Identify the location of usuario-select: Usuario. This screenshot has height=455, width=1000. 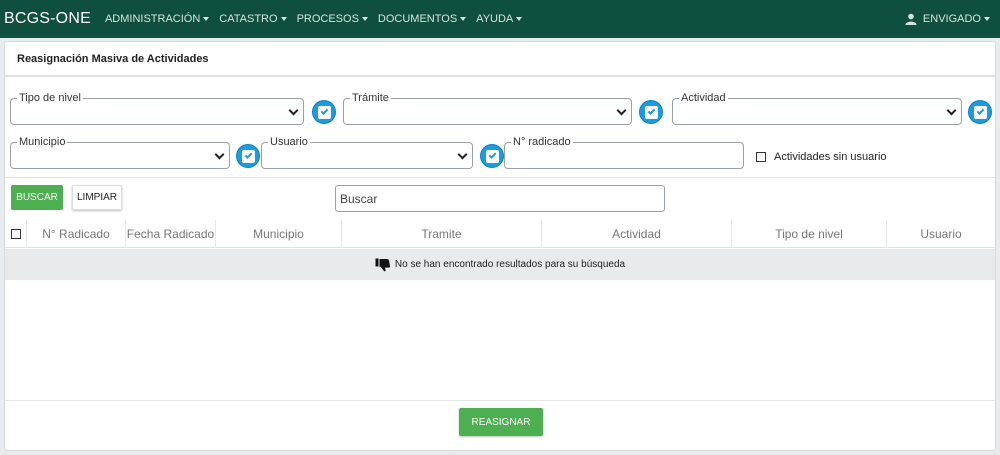
(367, 152).